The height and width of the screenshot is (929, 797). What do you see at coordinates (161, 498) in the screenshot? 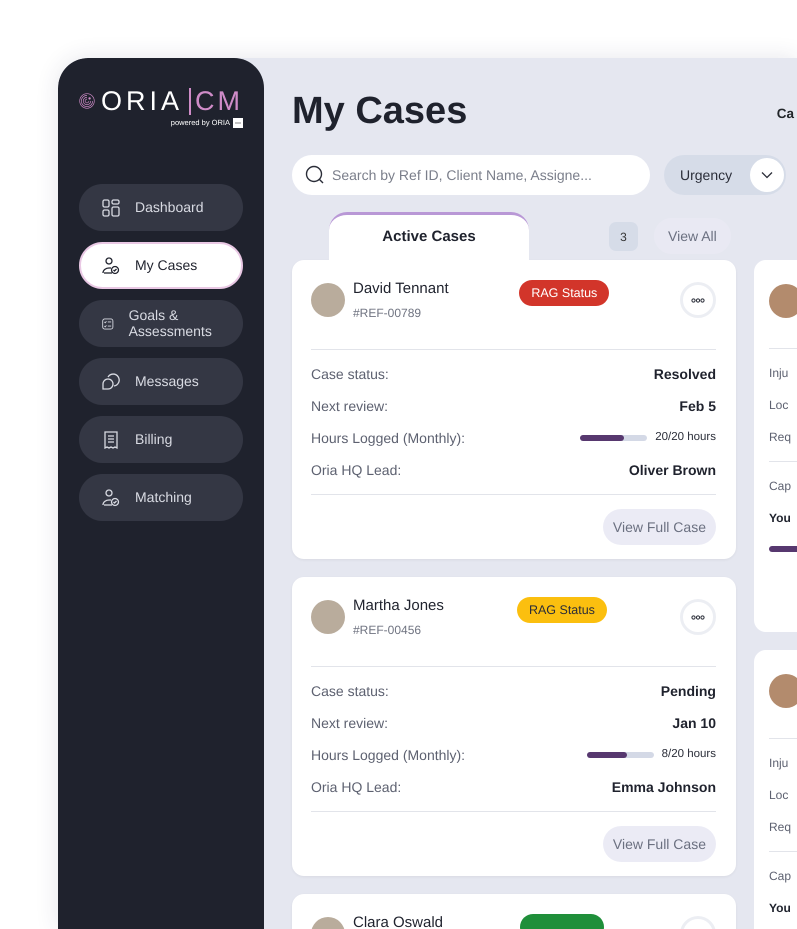
I see `sidebar-item: Matching` at bounding box center [161, 498].